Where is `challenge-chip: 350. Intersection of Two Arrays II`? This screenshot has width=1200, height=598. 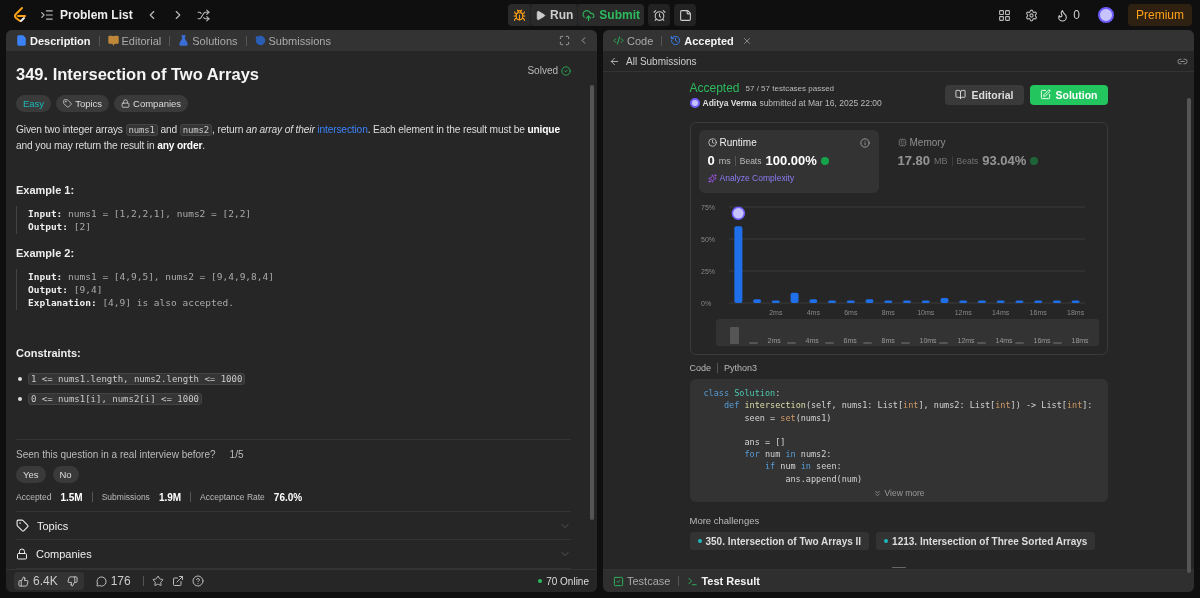 challenge-chip: 350. Intersection of Two Arrays II is located at coordinates (779, 541).